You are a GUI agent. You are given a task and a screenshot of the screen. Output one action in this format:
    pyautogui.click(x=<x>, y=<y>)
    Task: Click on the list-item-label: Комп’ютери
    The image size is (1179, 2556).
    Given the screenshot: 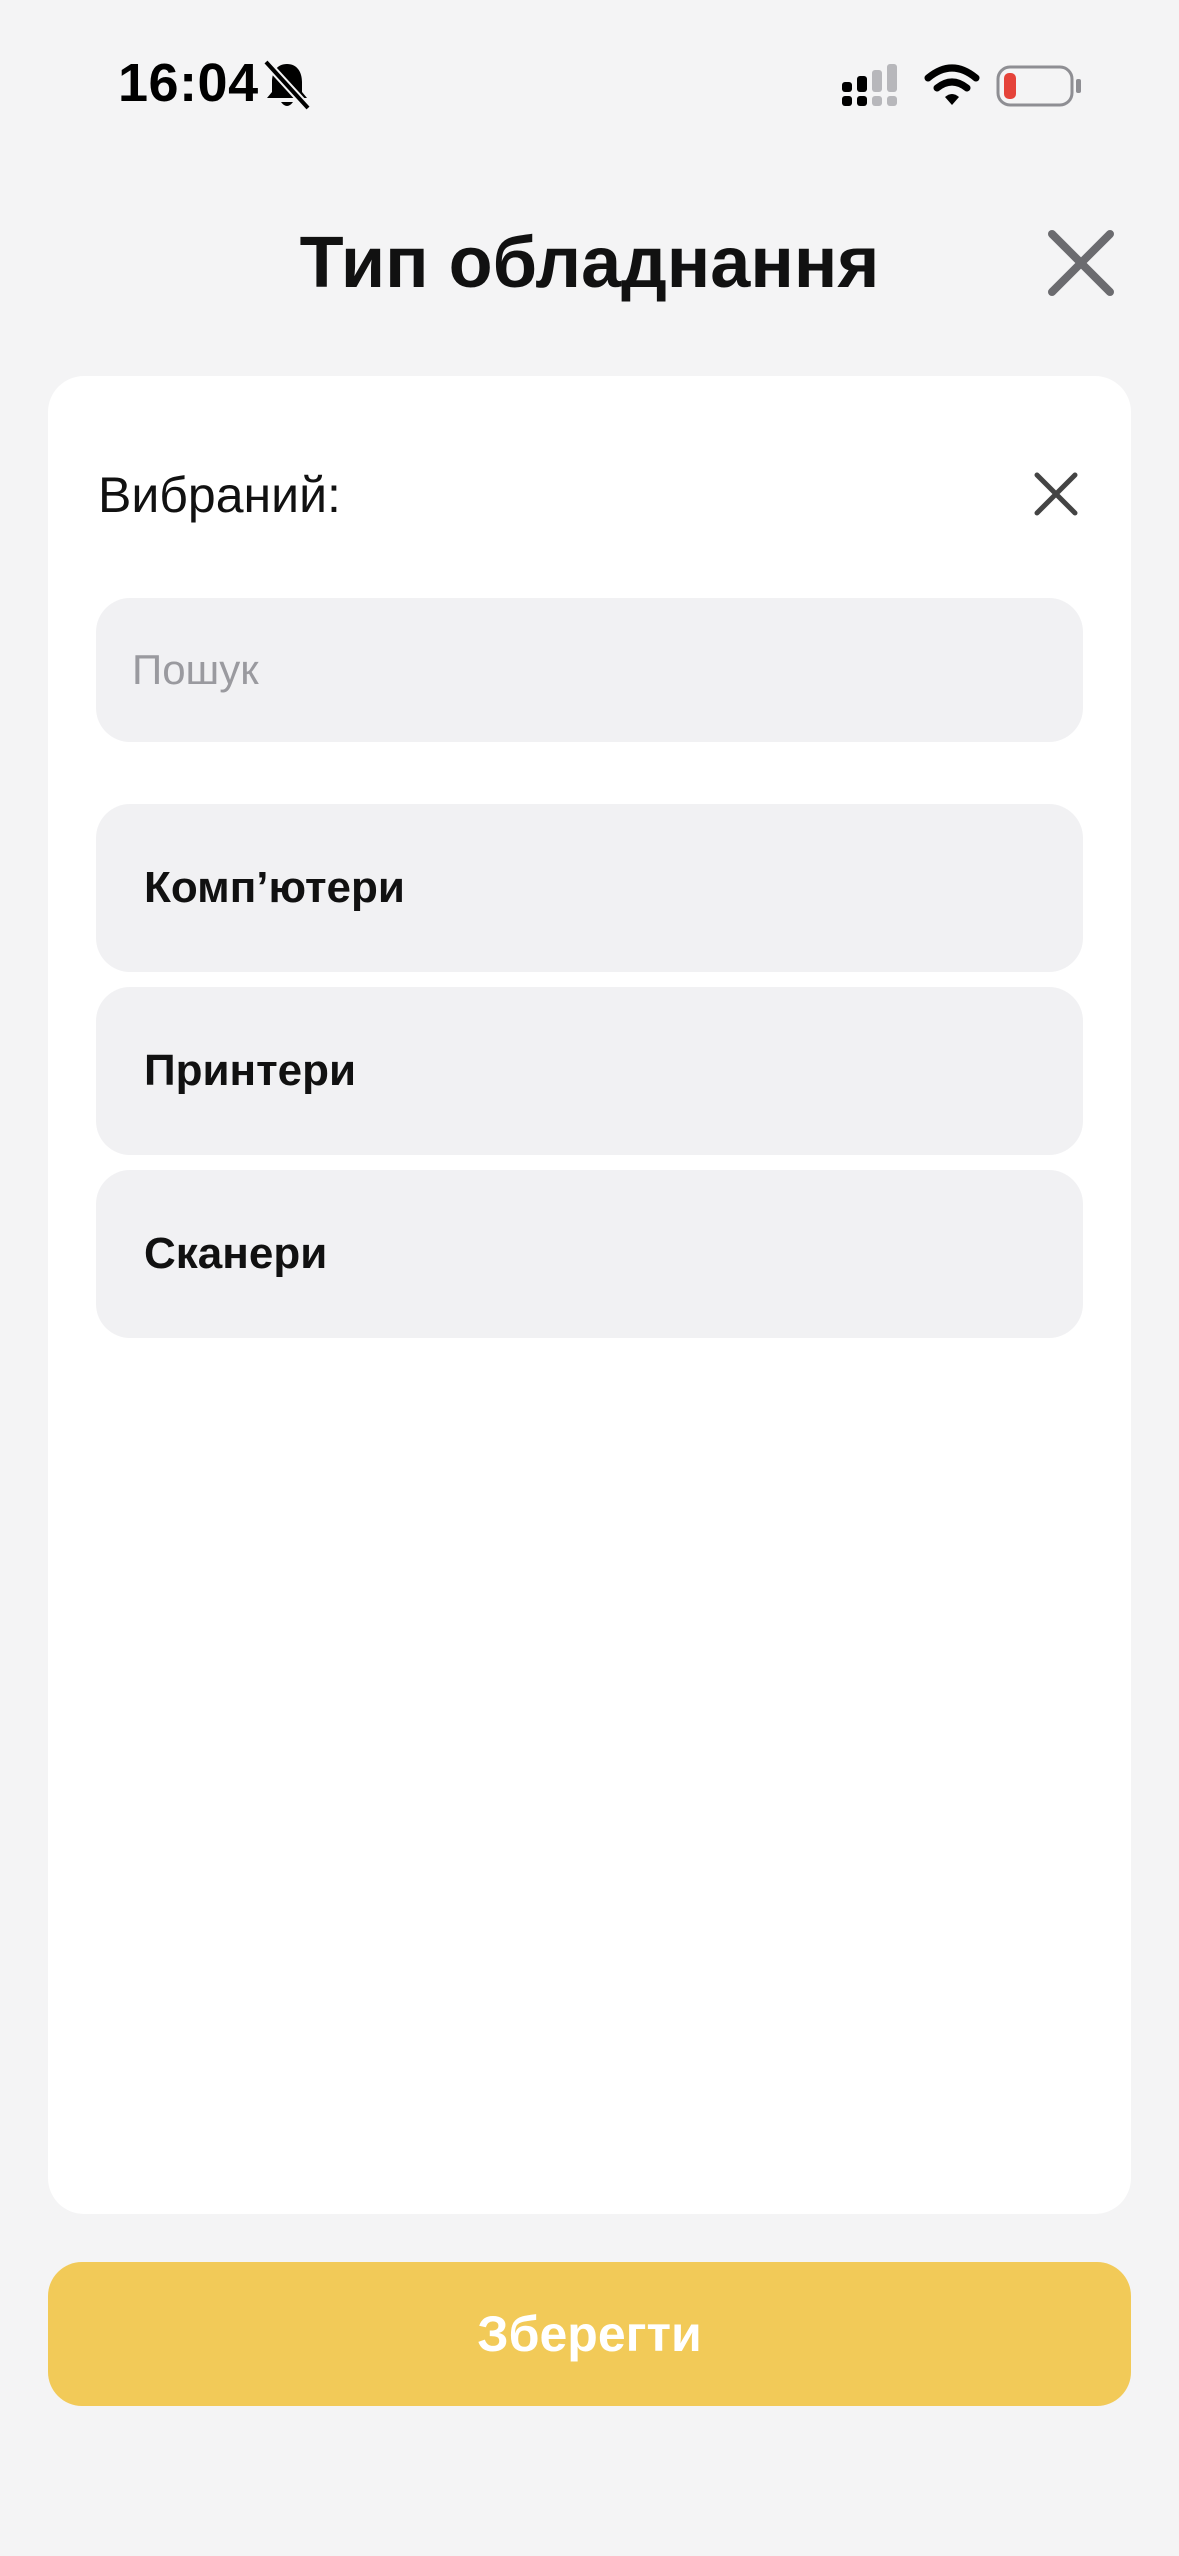 What is the action you would take?
    pyautogui.click(x=274, y=887)
    